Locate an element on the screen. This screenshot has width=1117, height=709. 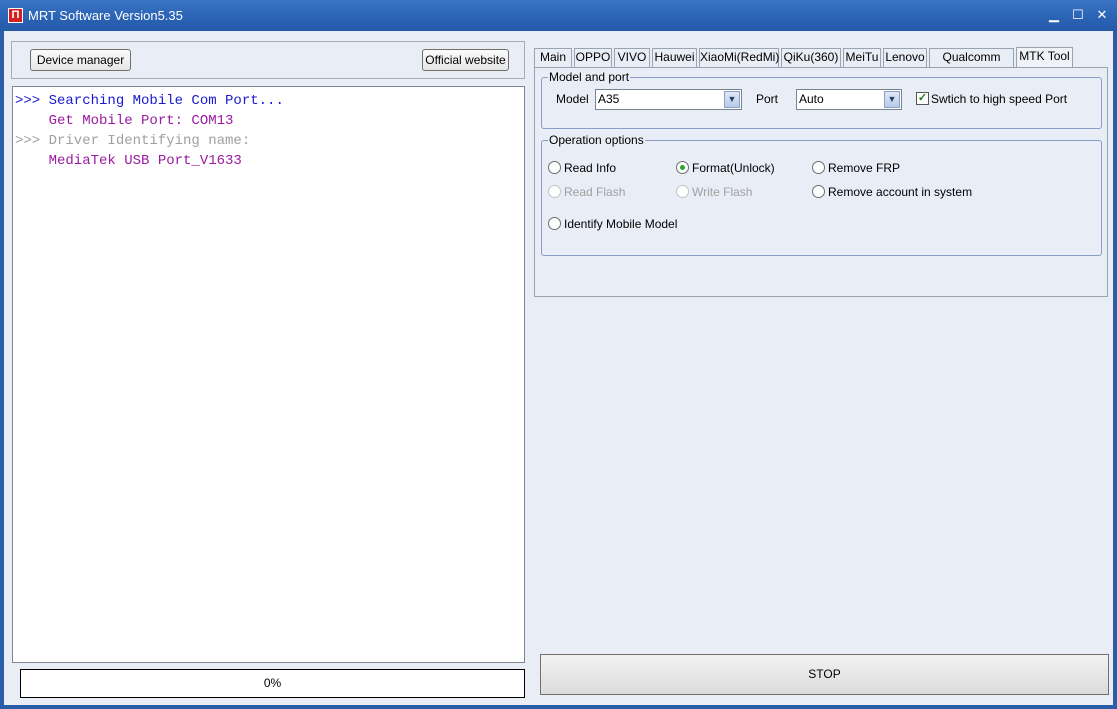
remove-frp-label: Remove FRP is located at coordinates (864, 168).